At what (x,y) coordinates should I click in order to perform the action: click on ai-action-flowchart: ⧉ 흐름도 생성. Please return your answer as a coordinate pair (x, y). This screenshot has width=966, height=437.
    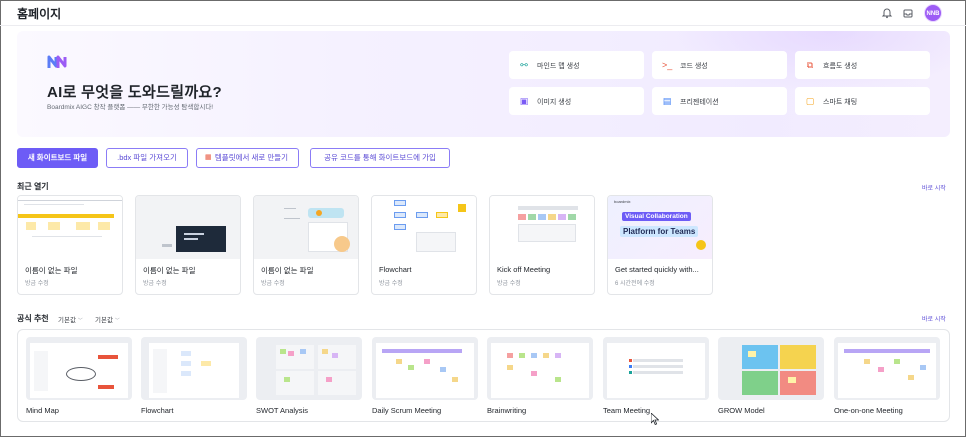
    Looking at the image, I should click on (862, 65).